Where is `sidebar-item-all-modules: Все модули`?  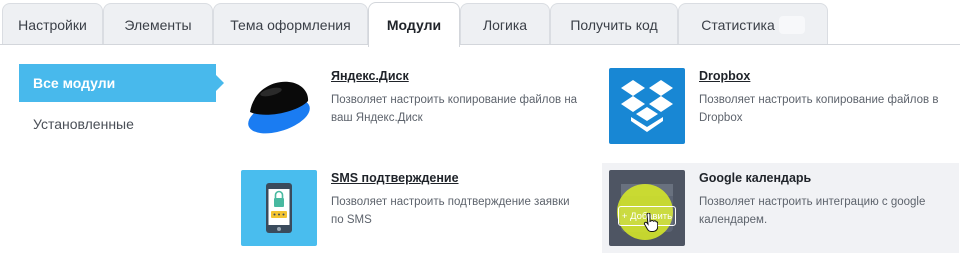
sidebar-item-all-modules: Все модули is located at coordinates (121, 83).